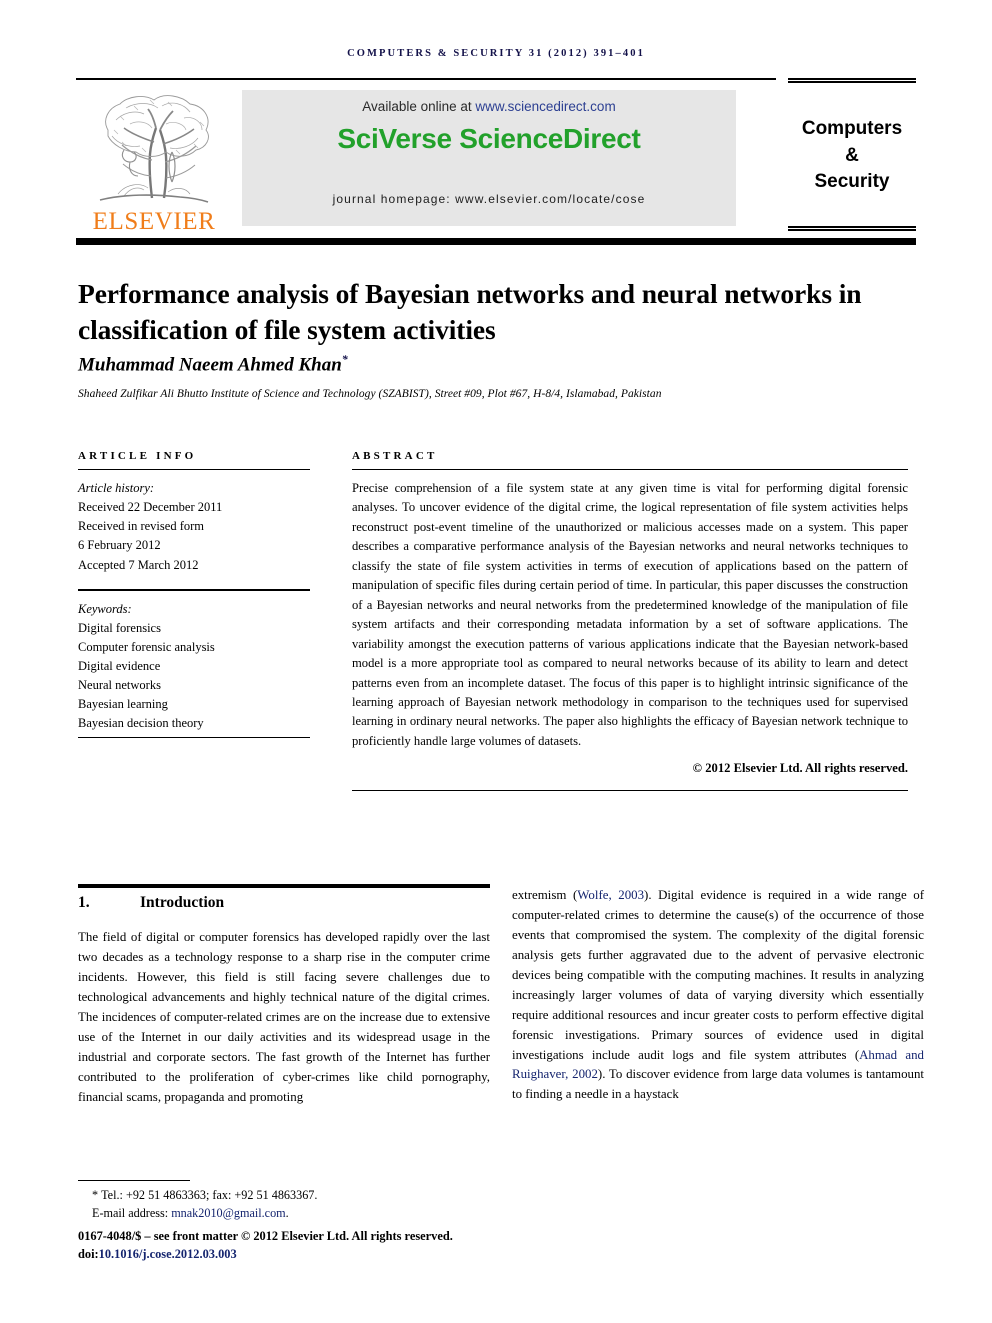  I want to click on doi-label: doi:, so click(88, 1253).